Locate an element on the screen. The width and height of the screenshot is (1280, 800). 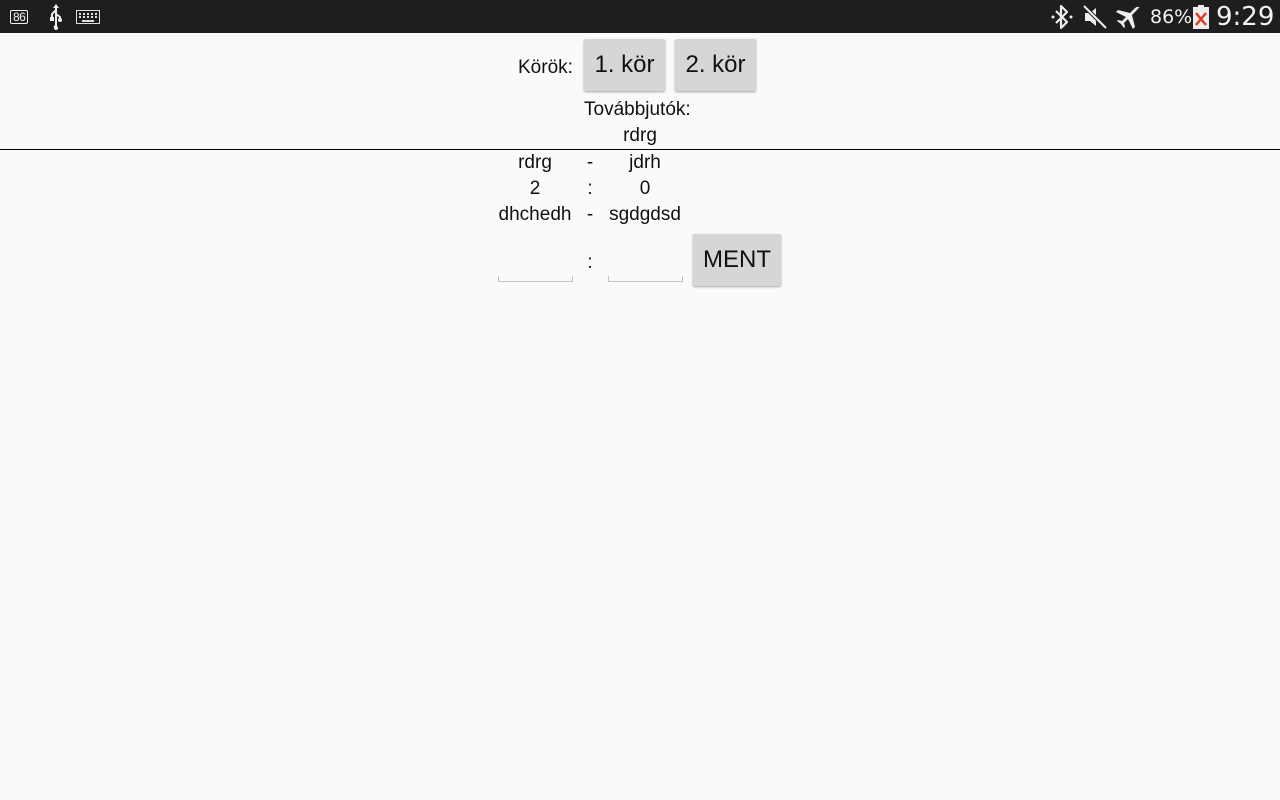
mute-icon is located at coordinates (1095, 16).